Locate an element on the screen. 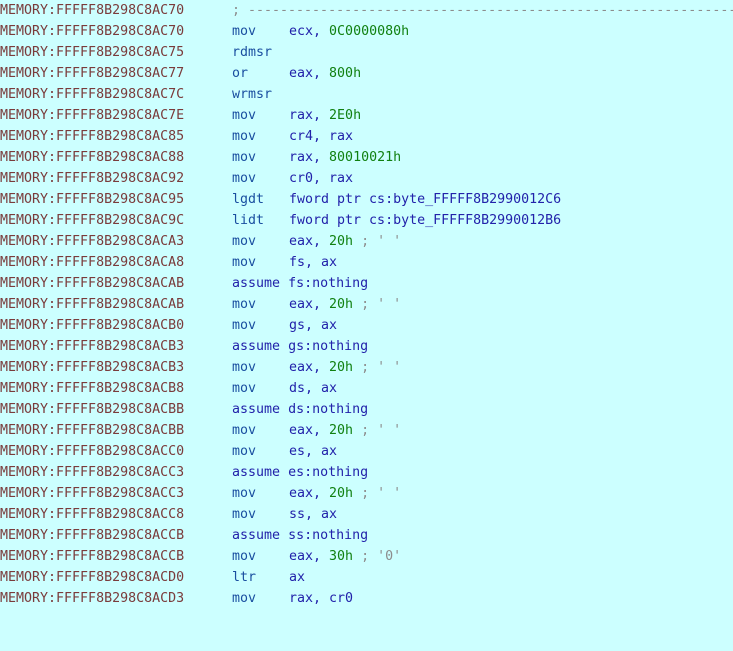  instruction-operand-1: gs, is located at coordinates (301, 325).